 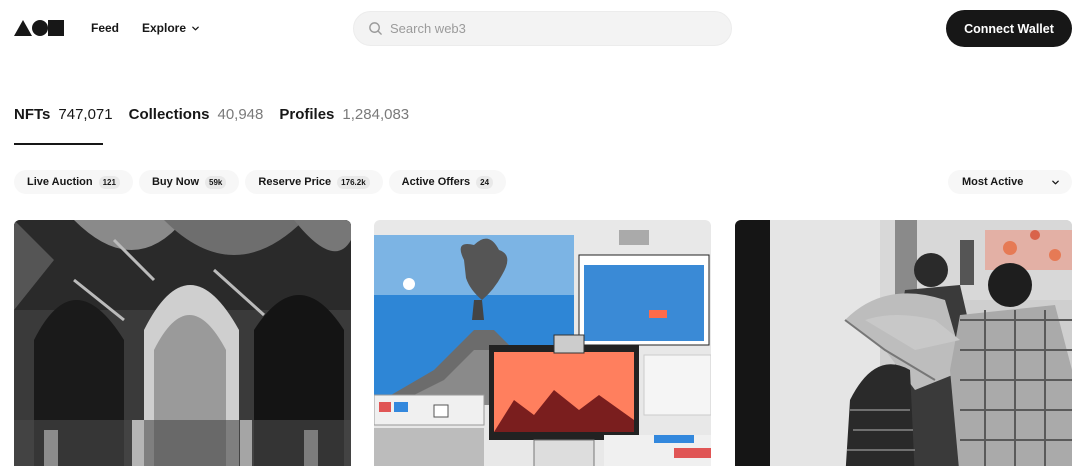 I want to click on sort-dropdown: Most Active, so click(x=1010, y=182).